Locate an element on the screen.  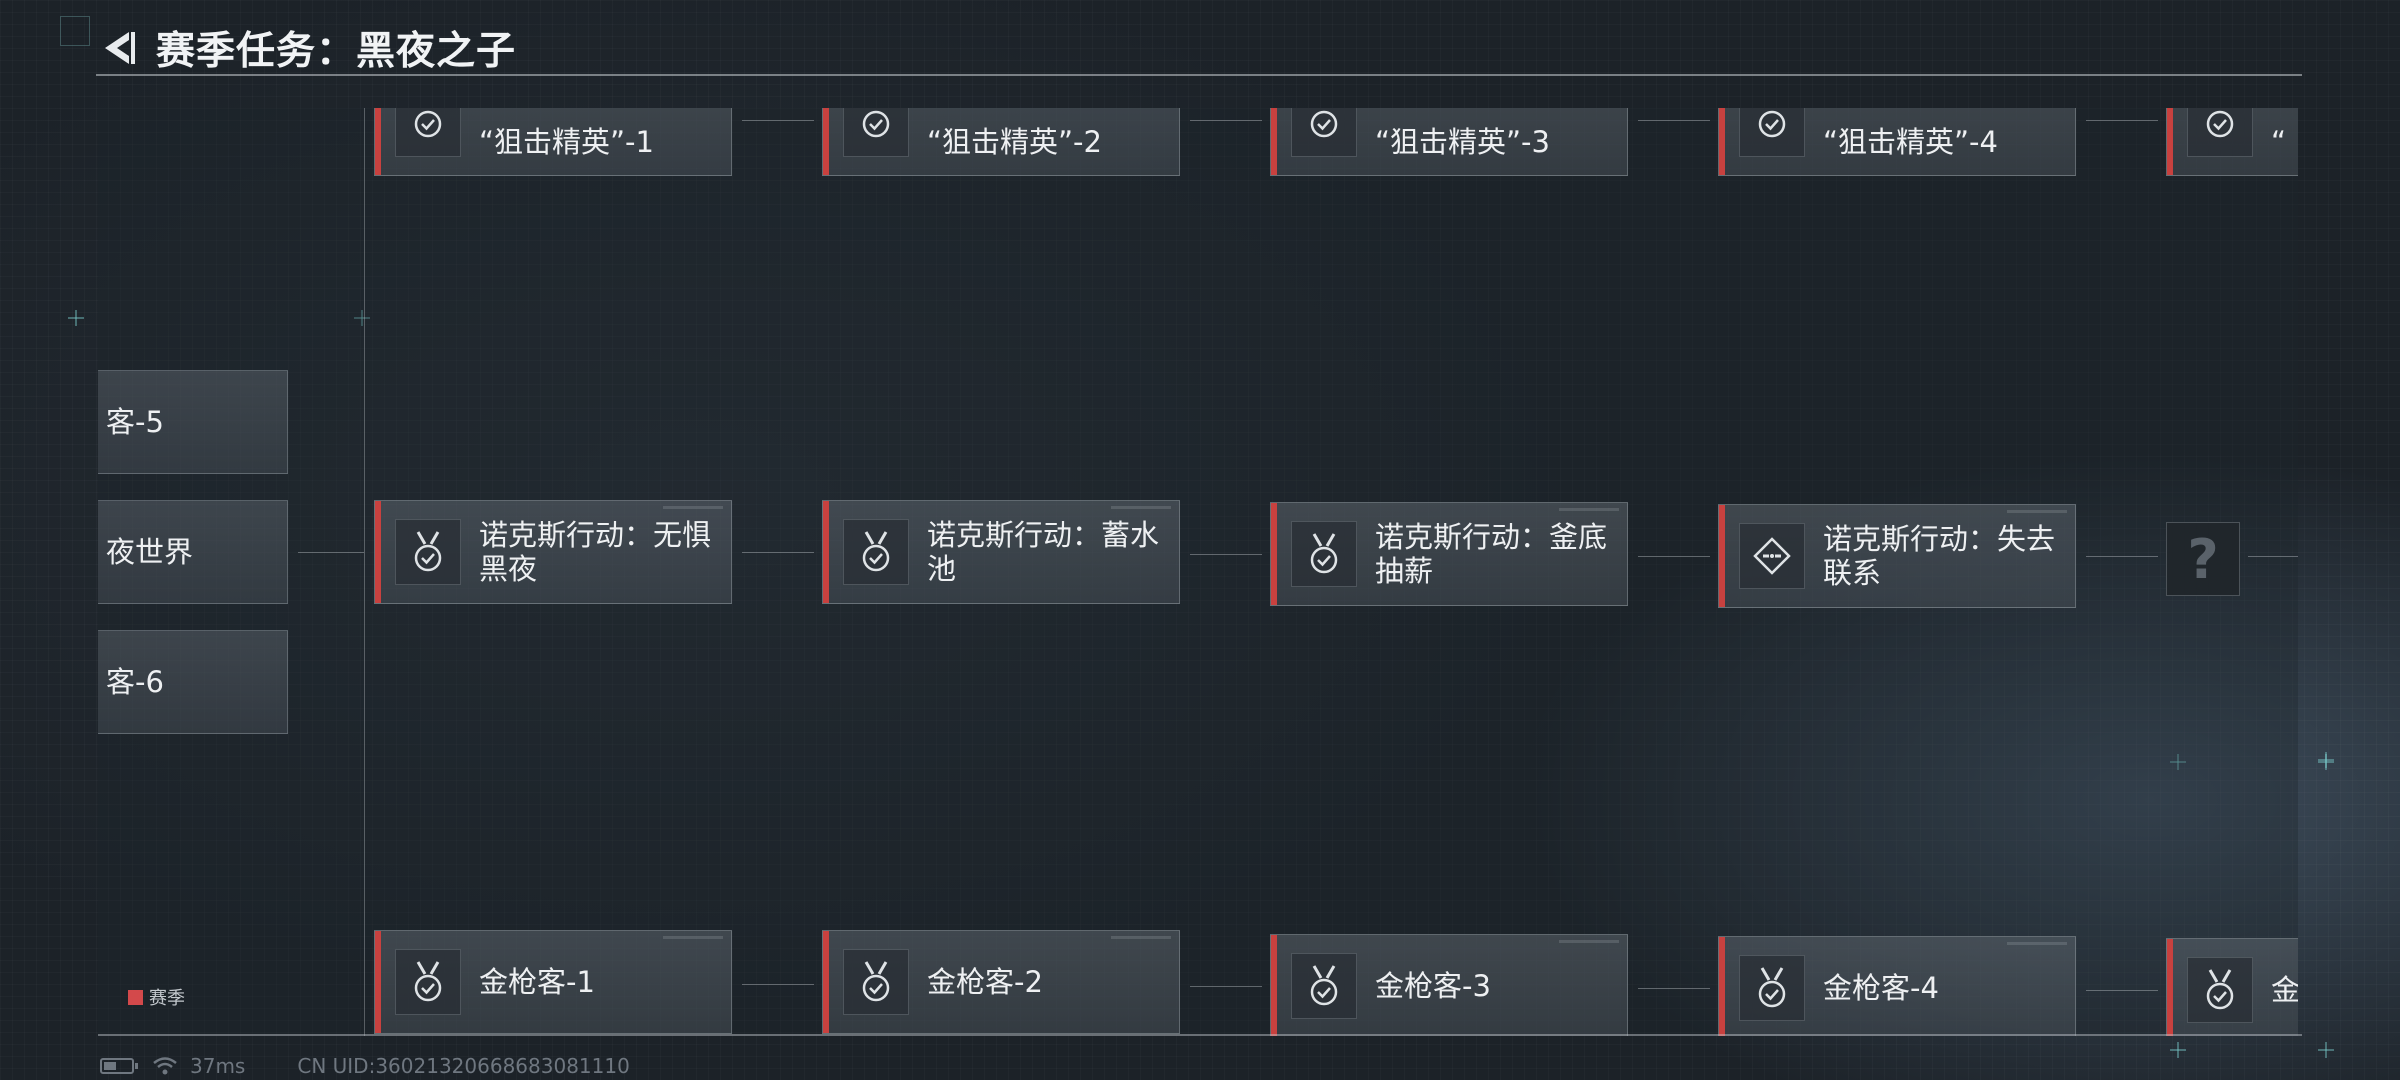
legend: 赛季 is located at coordinates (156, 997).